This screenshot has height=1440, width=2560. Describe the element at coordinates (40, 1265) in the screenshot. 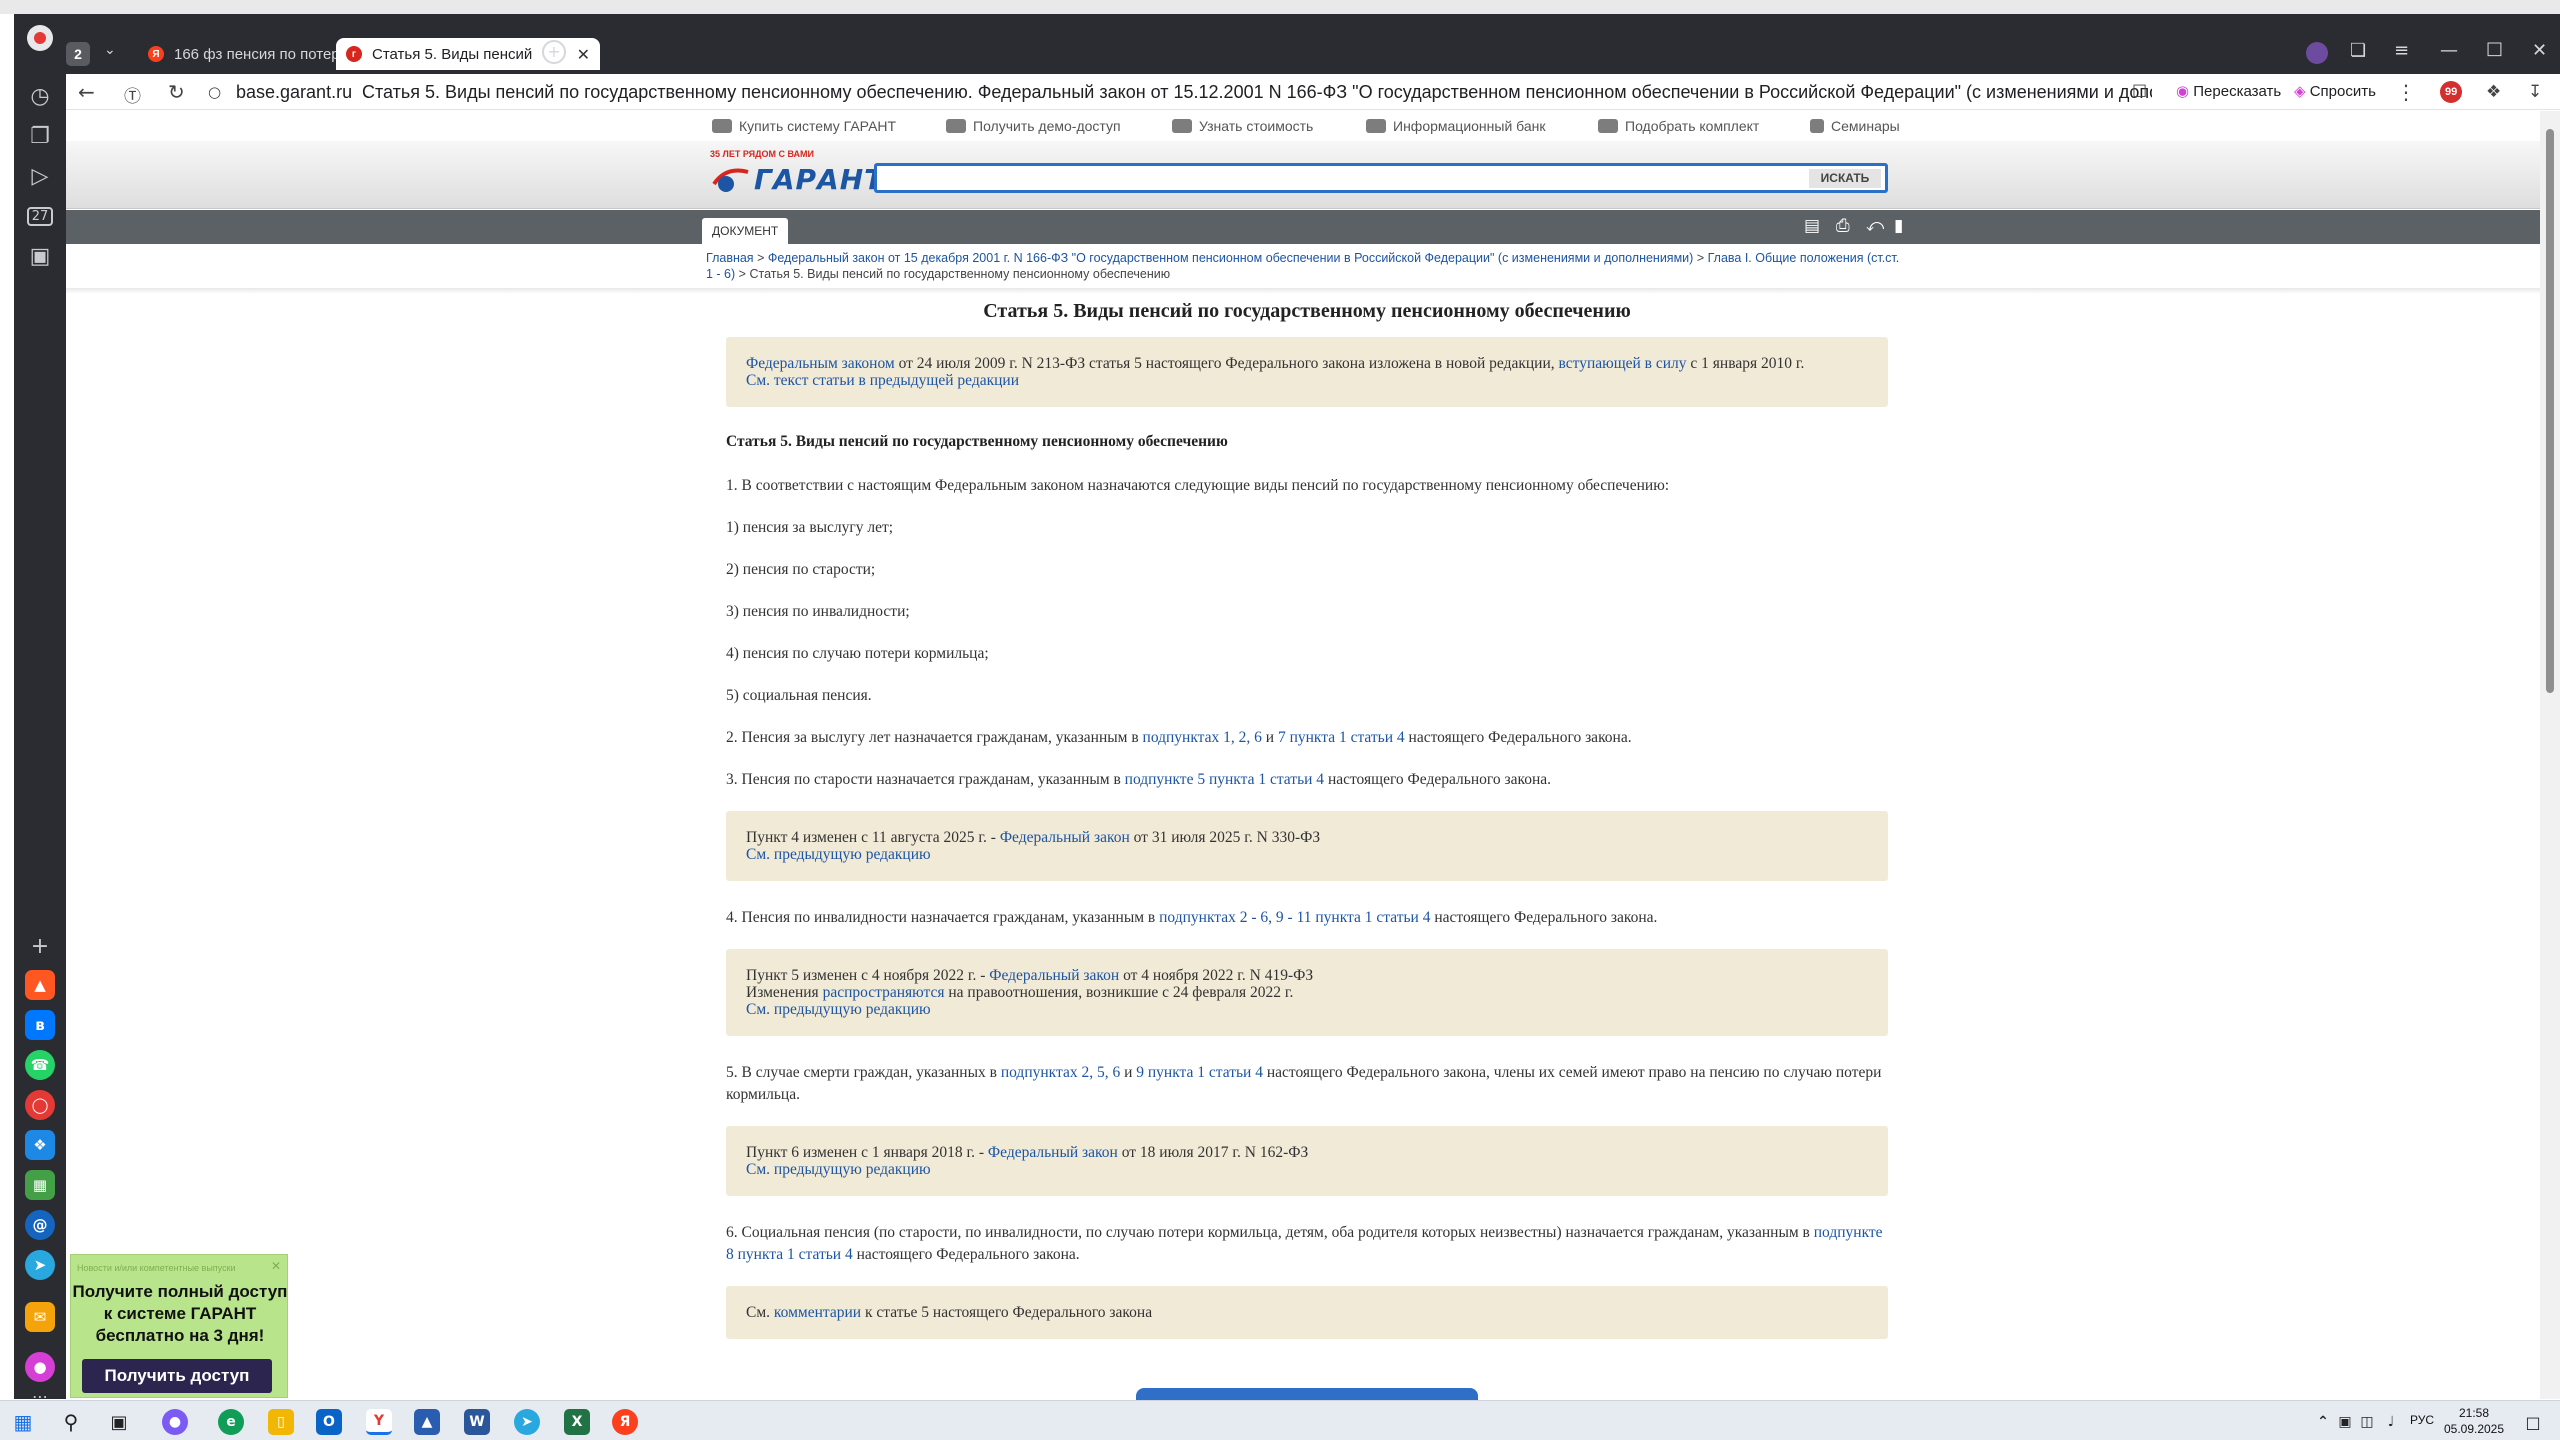

I see `telegram-icon: ➤` at that location.